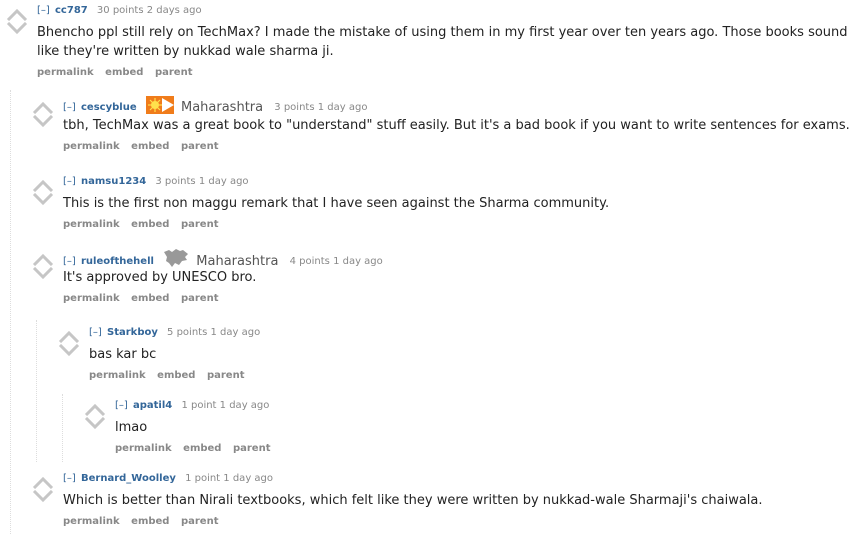  Describe the element at coordinates (460, 182) in the screenshot. I see `comment-tagline: [–] namsu1234 3 points 1 day ago` at that location.